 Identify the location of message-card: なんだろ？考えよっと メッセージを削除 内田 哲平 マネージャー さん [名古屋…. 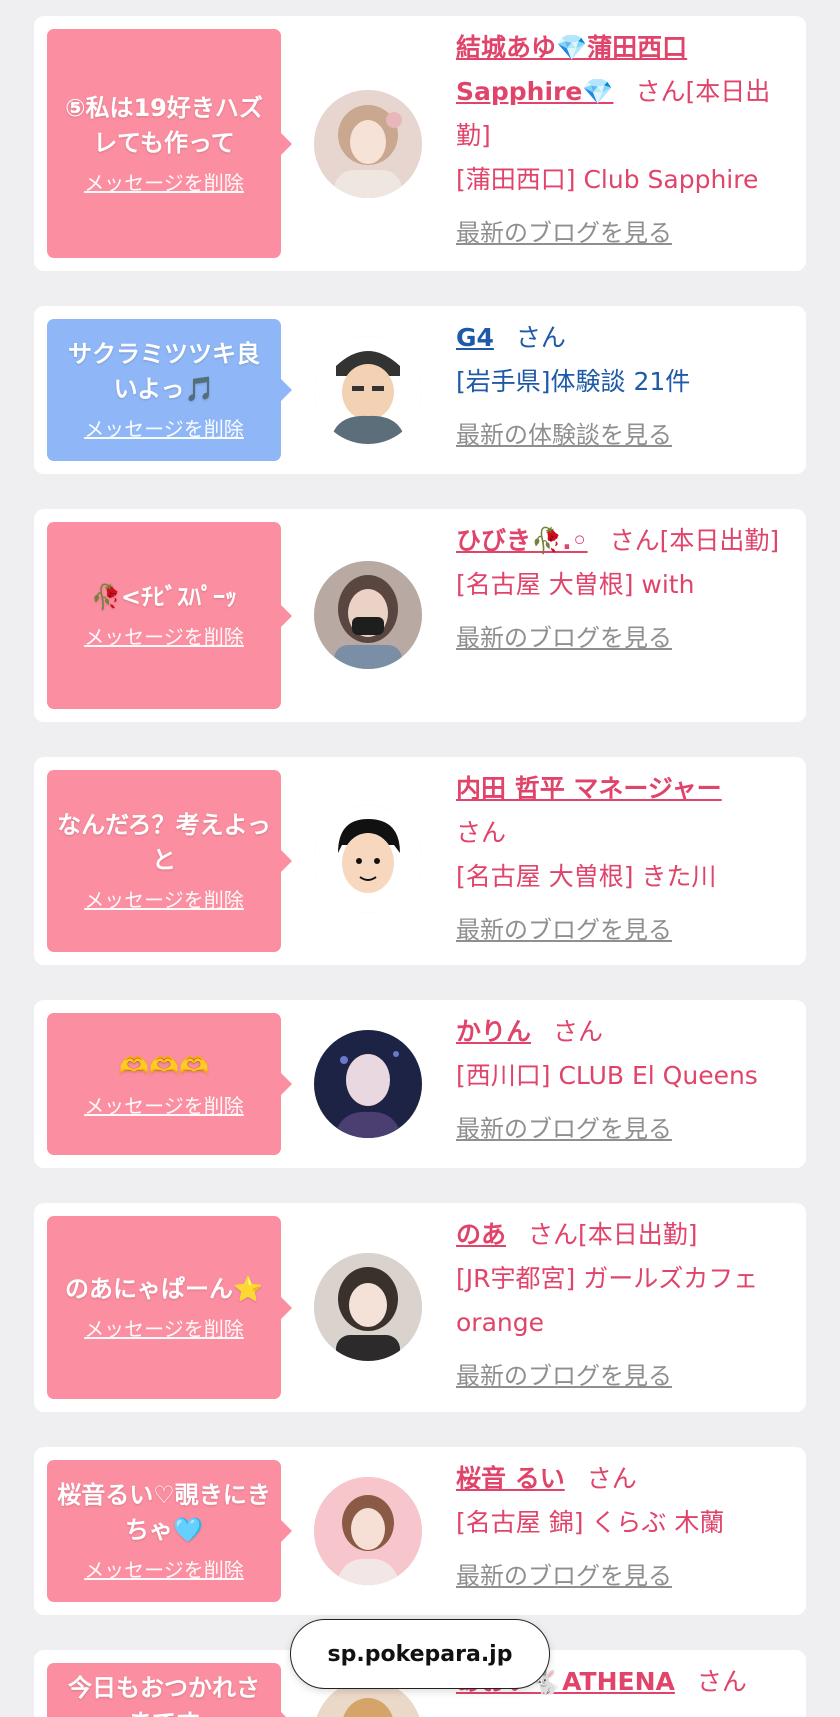
(420, 861).